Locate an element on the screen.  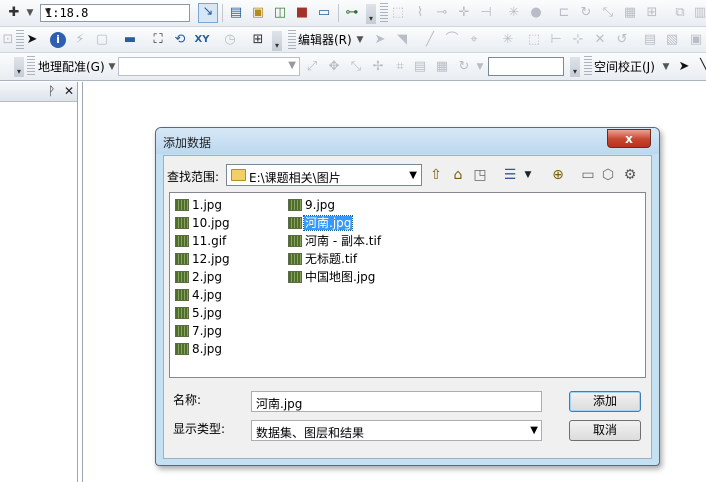
list-item: 11.gif is located at coordinates (228, 241).